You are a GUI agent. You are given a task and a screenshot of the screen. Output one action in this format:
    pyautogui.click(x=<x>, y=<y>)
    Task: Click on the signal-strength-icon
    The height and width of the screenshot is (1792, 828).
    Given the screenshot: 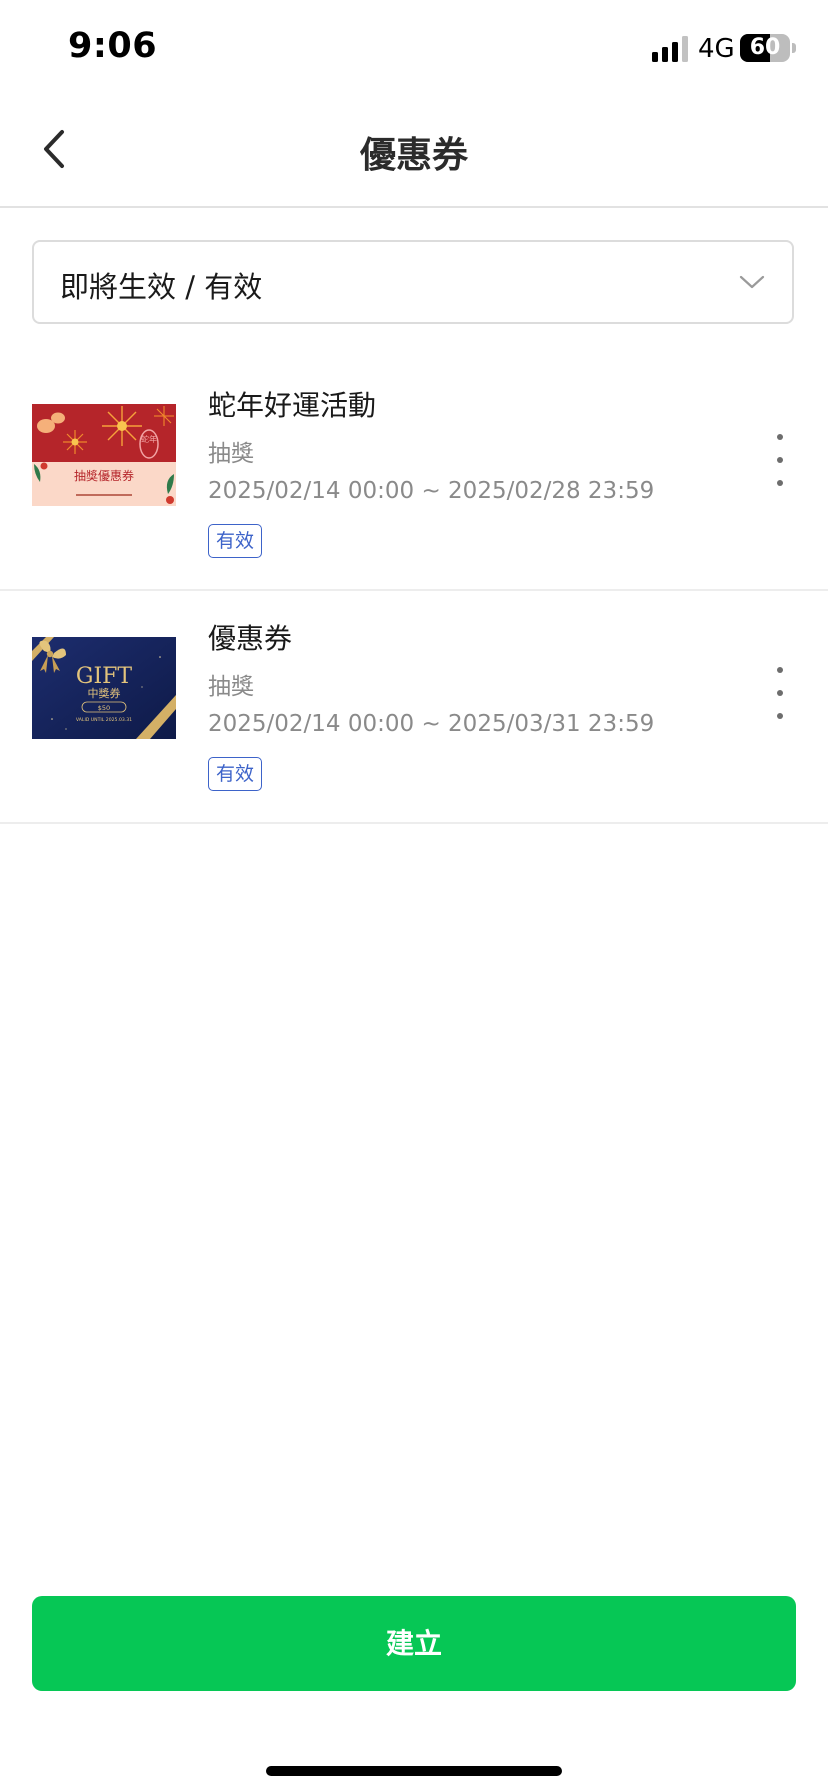 What is the action you would take?
    pyautogui.click(x=670, y=49)
    